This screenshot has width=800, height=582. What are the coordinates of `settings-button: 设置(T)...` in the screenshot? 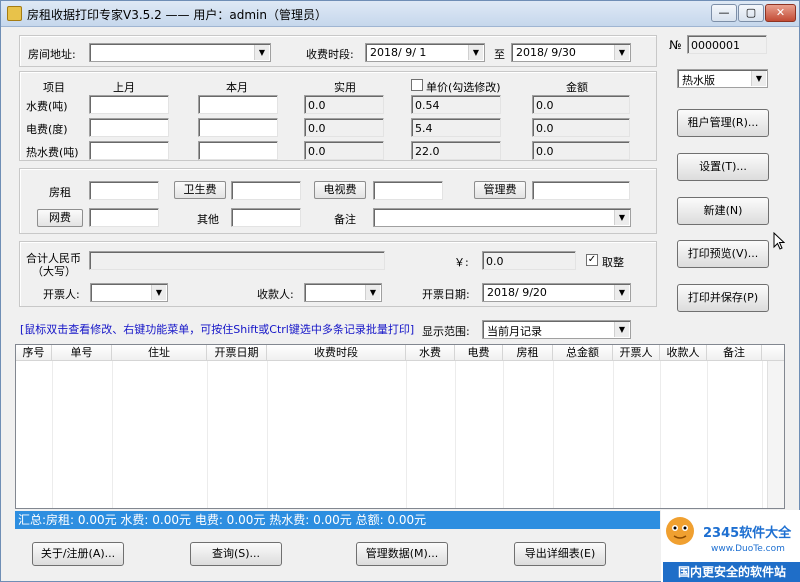 It's located at (723, 167).